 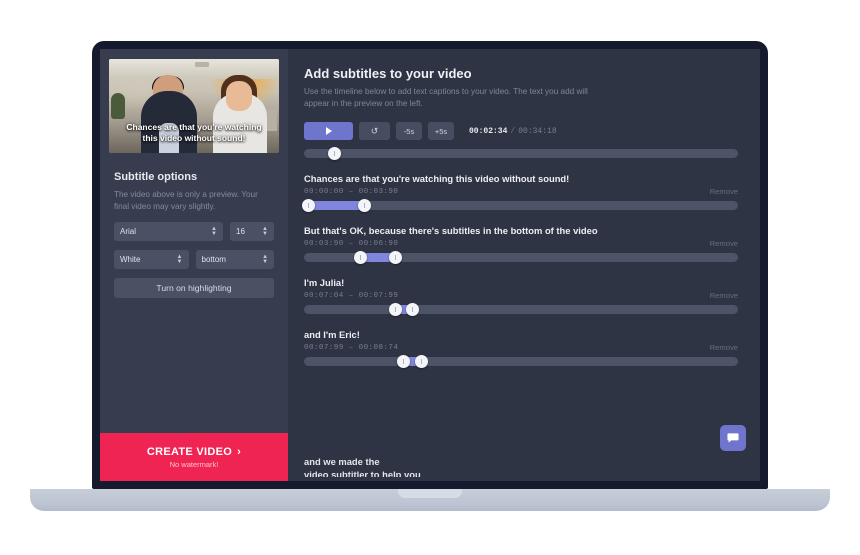 What do you see at coordinates (378, 191) in the screenshot?
I see `subtitle-end-time: 00:03:90` at bounding box center [378, 191].